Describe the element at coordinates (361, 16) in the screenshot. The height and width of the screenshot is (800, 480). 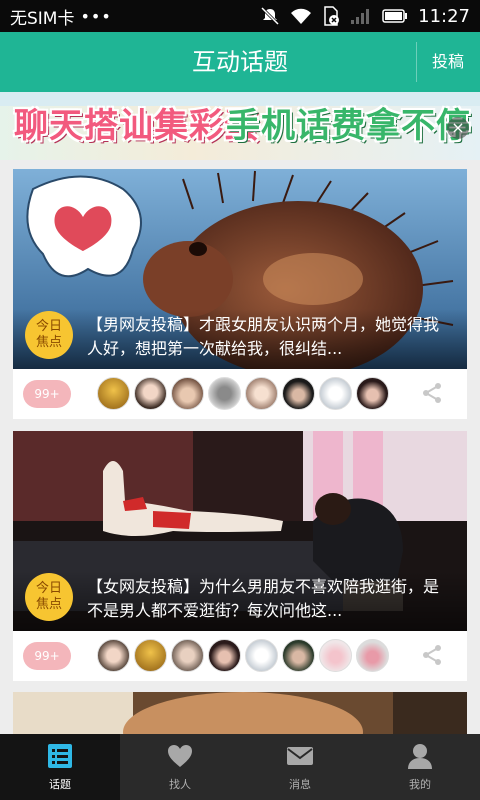
I see `signal-icon` at that location.